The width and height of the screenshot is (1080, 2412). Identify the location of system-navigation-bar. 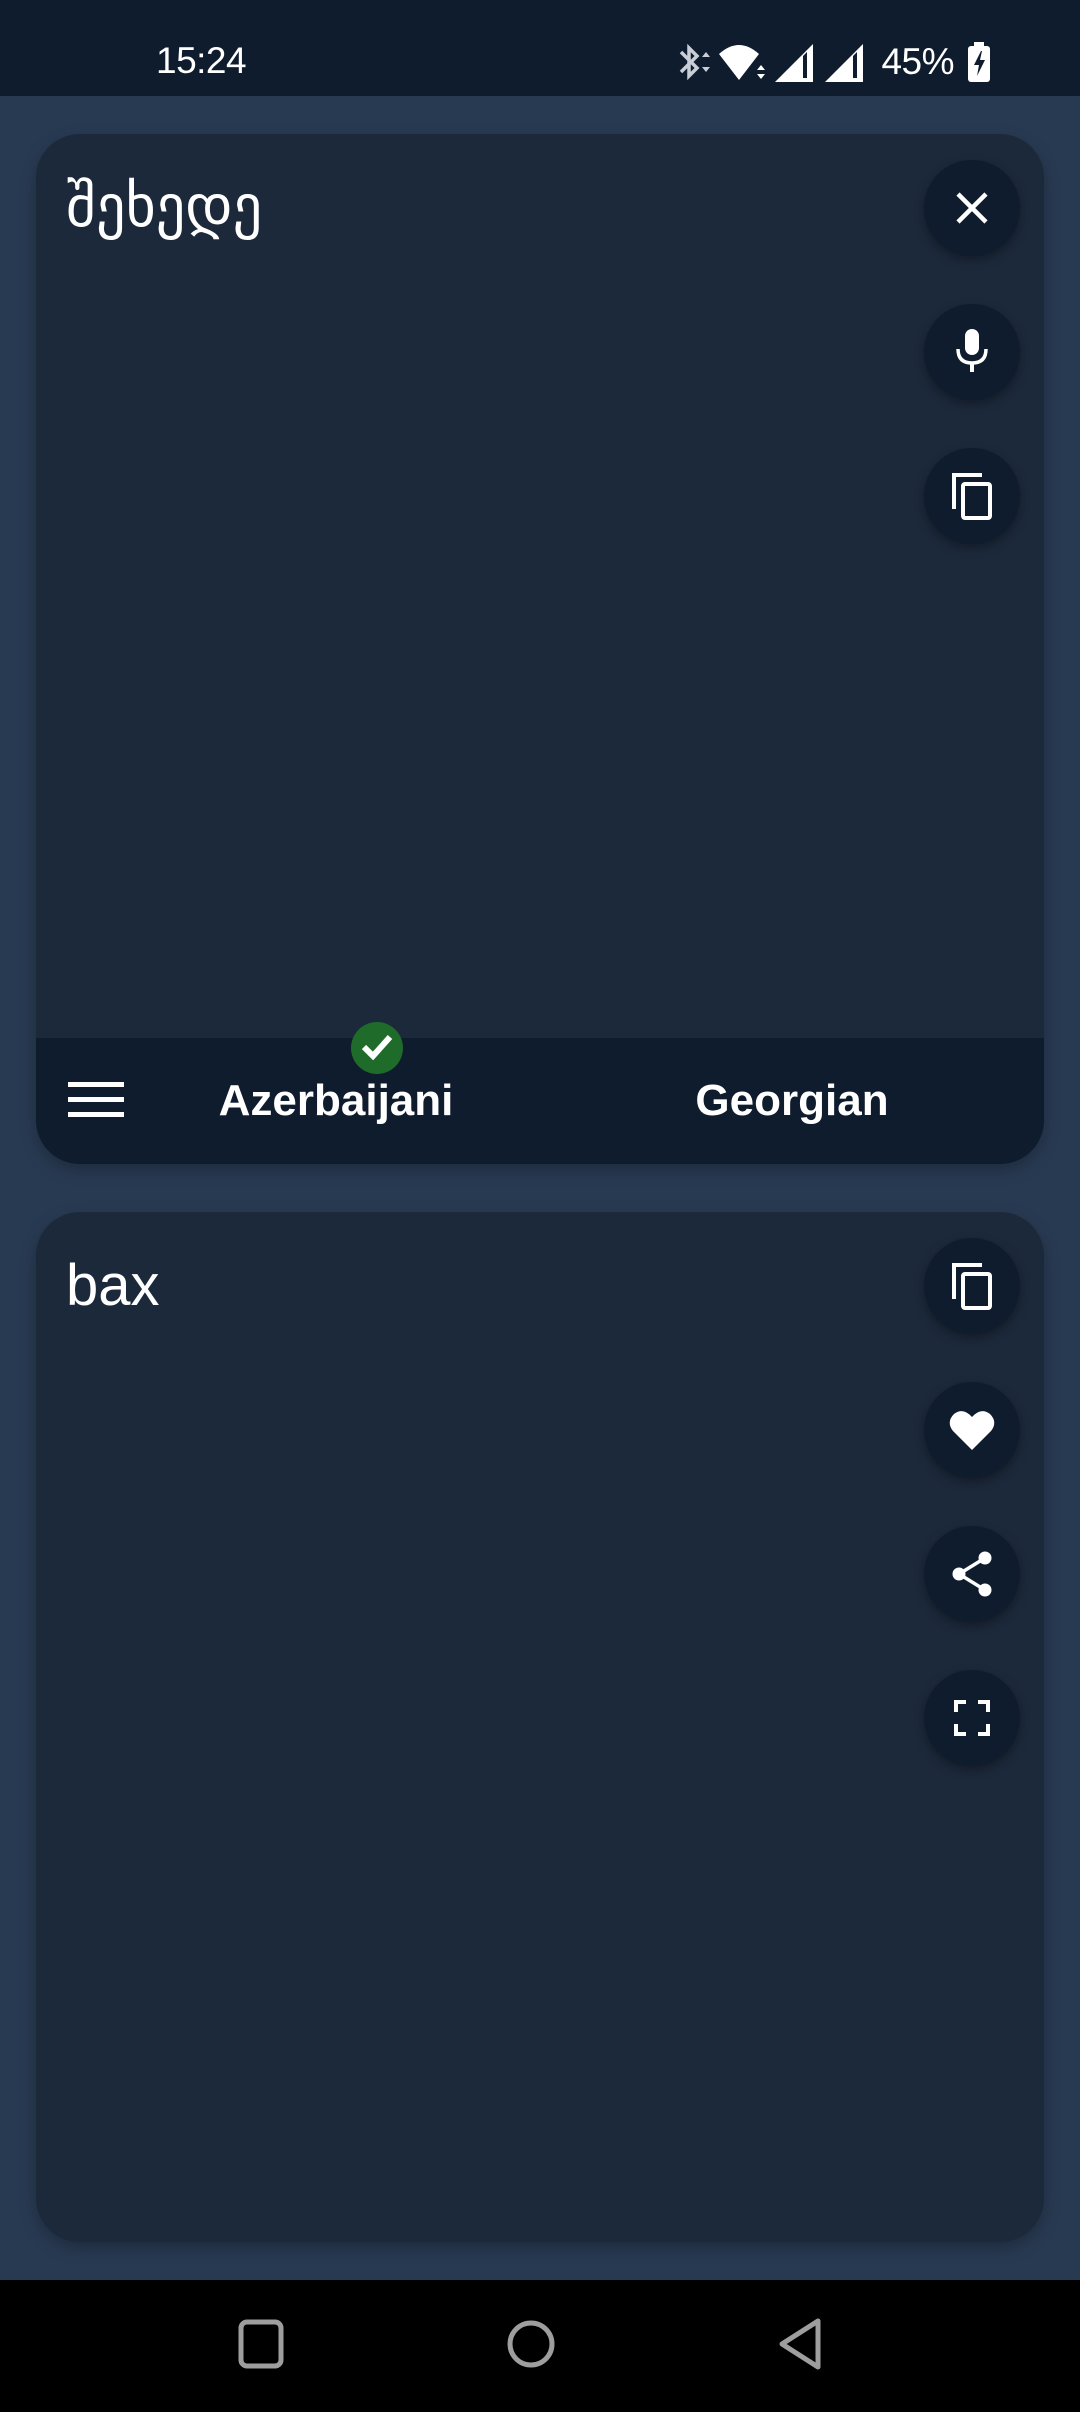
(540, 2346).